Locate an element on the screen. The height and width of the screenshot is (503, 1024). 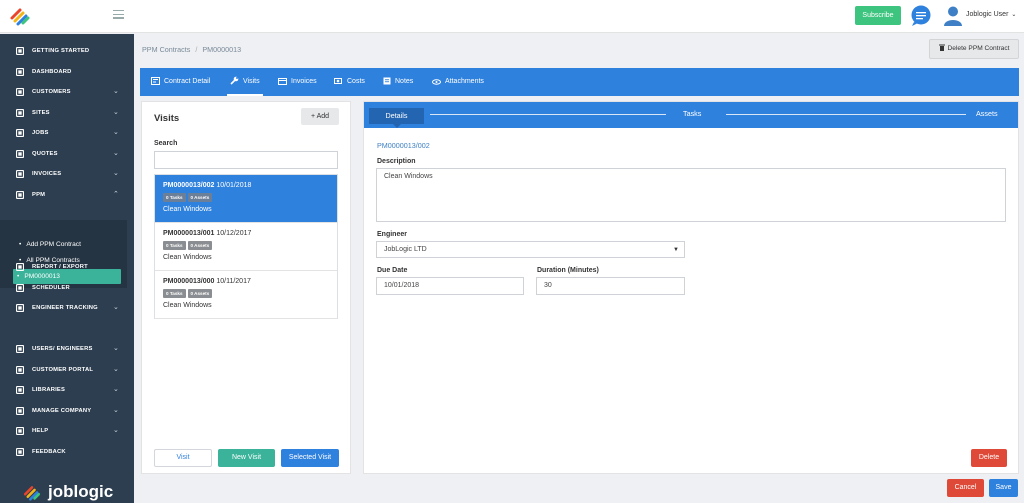
tasks-badge: 0 Tasks is located at coordinates (174, 293).